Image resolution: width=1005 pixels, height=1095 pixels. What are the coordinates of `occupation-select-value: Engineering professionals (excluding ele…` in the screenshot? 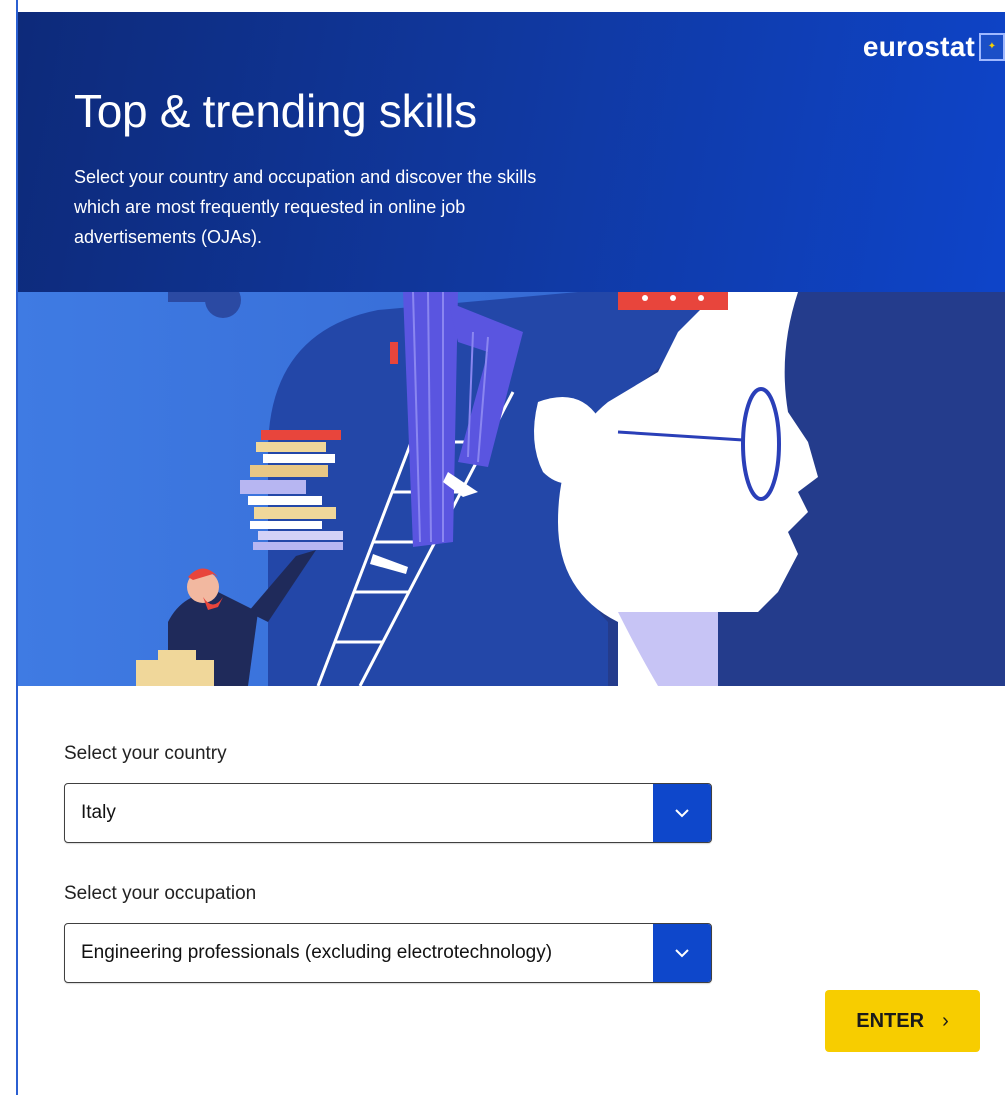 It's located at (317, 952).